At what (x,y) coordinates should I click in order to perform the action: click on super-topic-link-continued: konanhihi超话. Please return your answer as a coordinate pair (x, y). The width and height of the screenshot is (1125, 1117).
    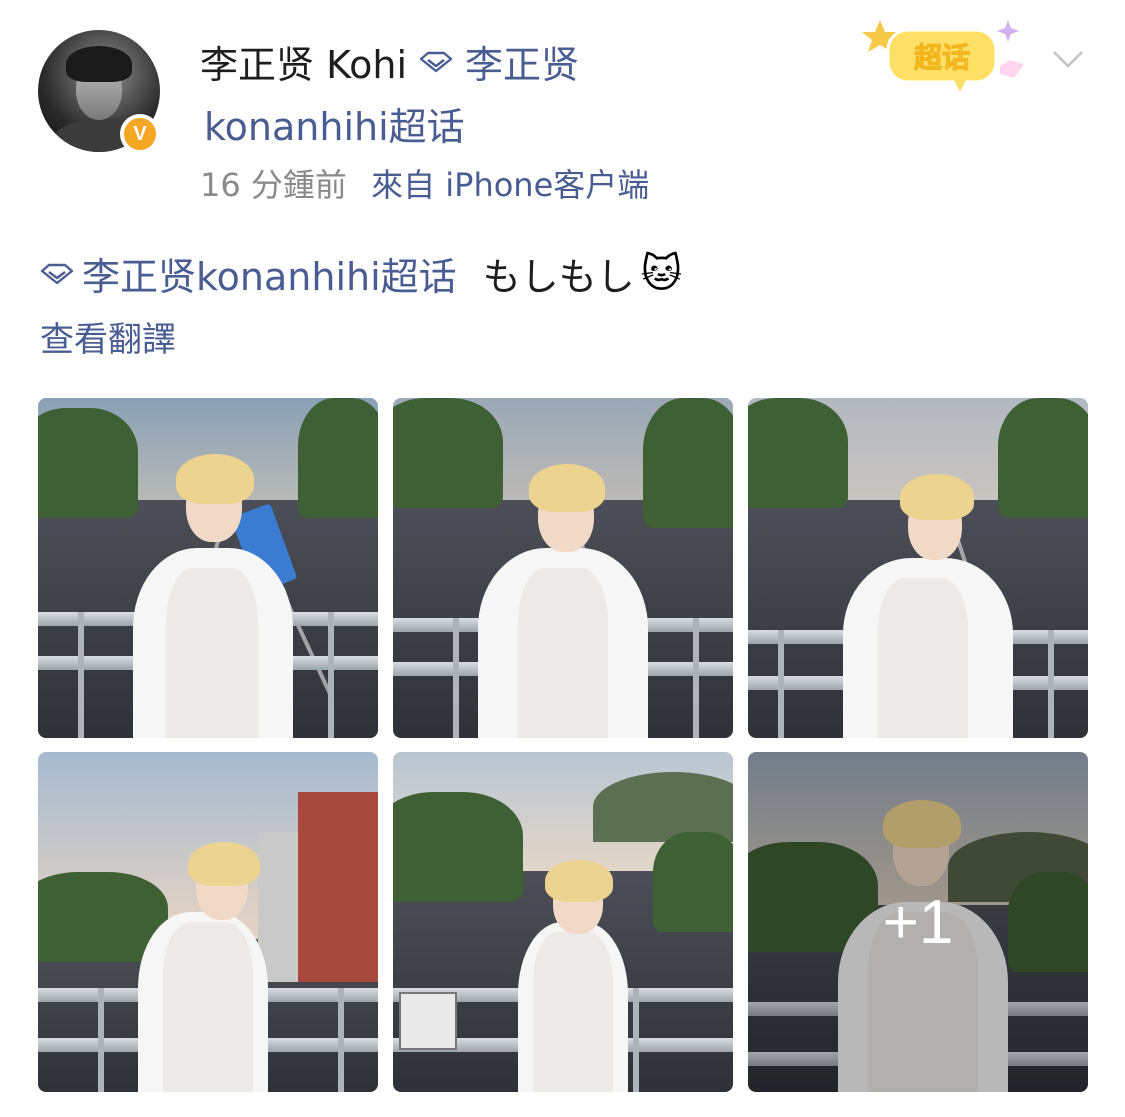
    Looking at the image, I should click on (334, 123).